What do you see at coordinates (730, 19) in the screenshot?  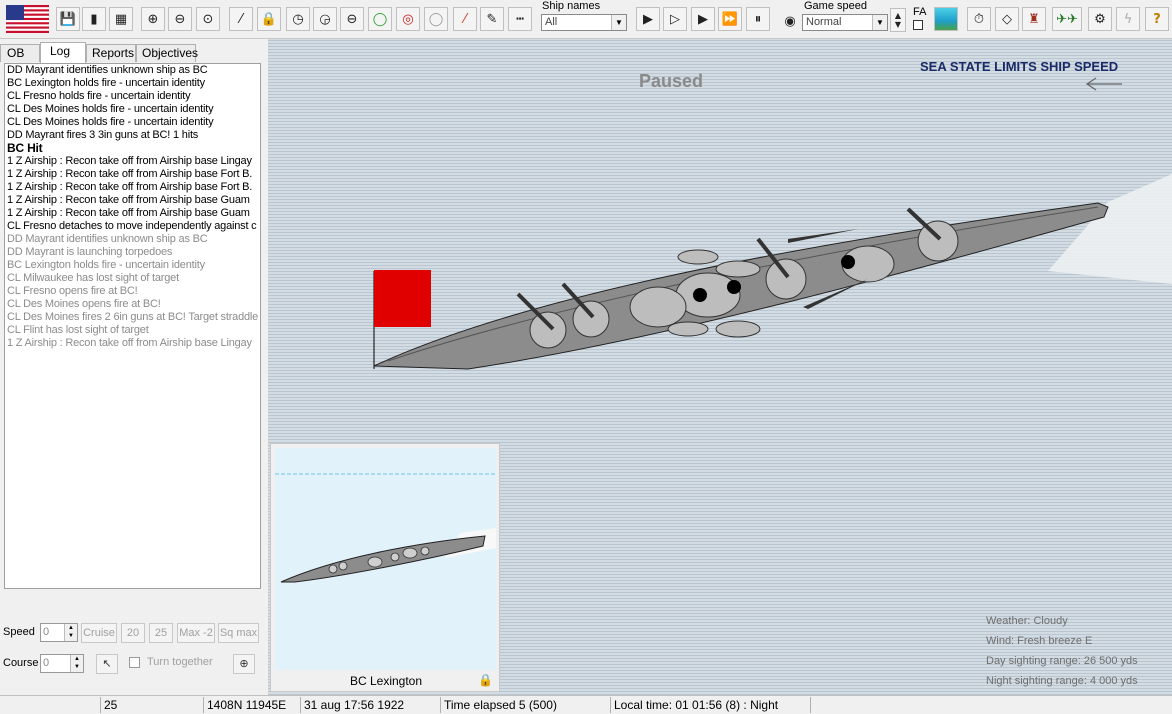 I see `play-faster-icon: ⏩` at bounding box center [730, 19].